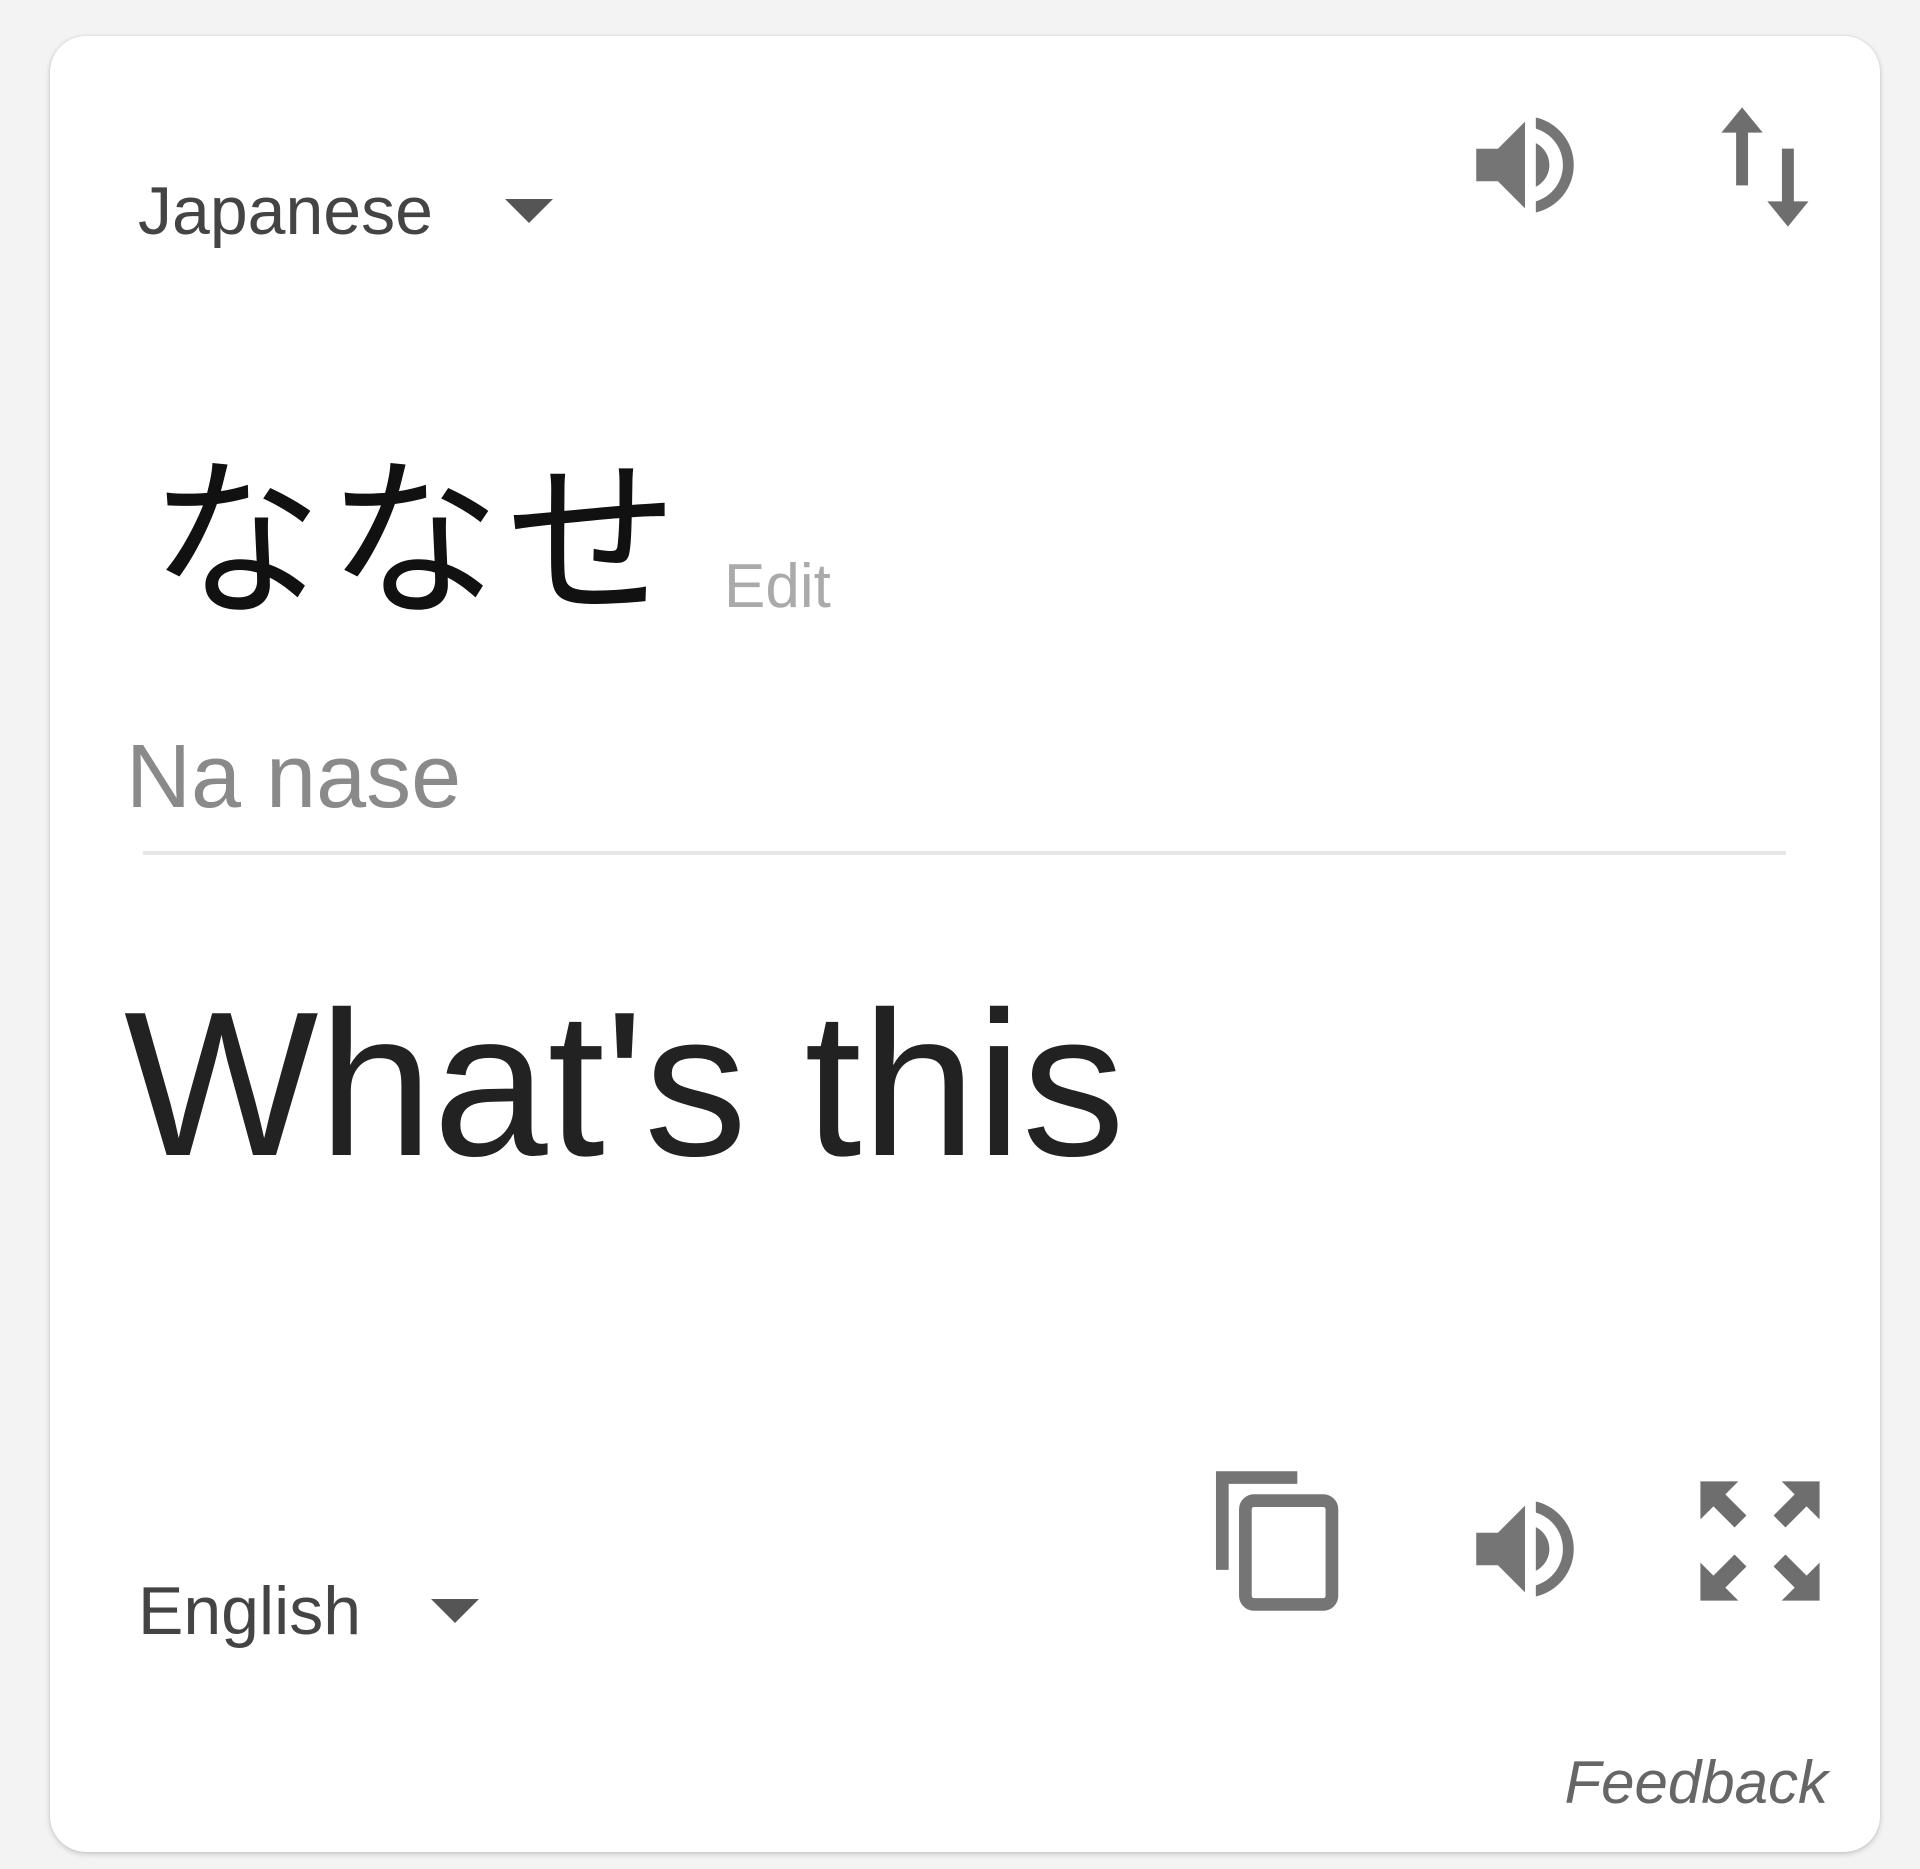 The height and width of the screenshot is (1869, 1920). What do you see at coordinates (294, 777) in the screenshot?
I see `romanization: Na nase` at bounding box center [294, 777].